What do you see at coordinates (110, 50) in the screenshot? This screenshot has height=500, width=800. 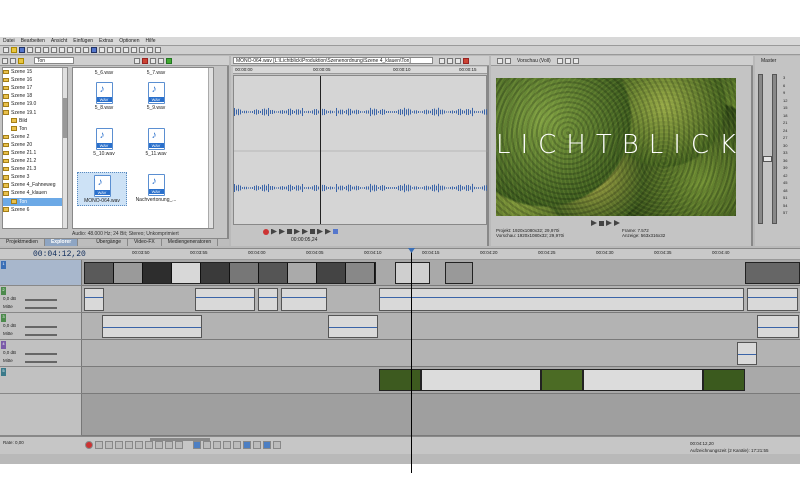 I see `selection-tool-icon` at bounding box center [110, 50].